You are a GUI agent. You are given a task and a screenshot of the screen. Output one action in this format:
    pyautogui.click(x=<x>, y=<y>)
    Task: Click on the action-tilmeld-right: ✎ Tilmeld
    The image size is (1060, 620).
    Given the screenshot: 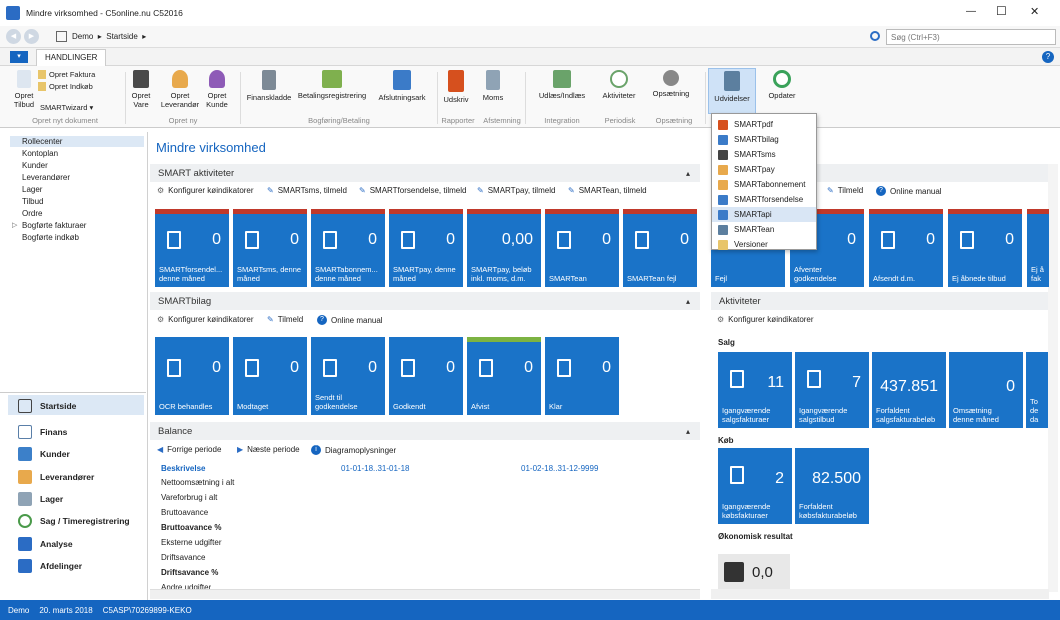 What is the action you would take?
    pyautogui.click(x=845, y=190)
    